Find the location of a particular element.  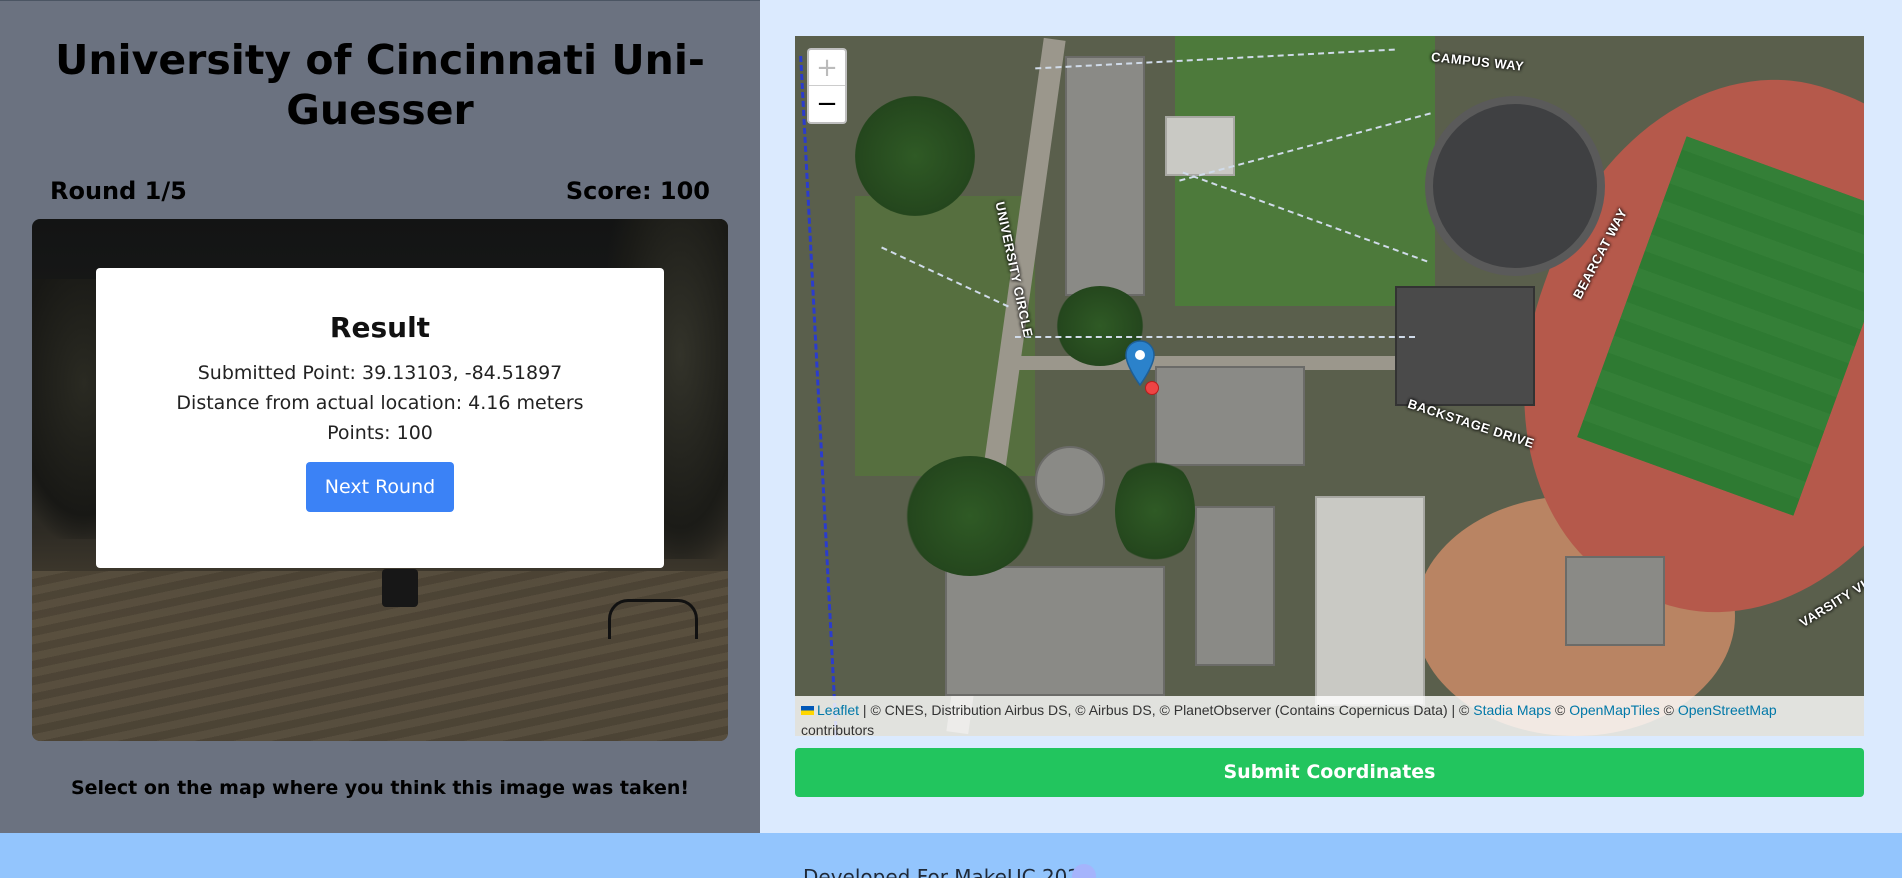

result-title: Result is located at coordinates (380, 327).